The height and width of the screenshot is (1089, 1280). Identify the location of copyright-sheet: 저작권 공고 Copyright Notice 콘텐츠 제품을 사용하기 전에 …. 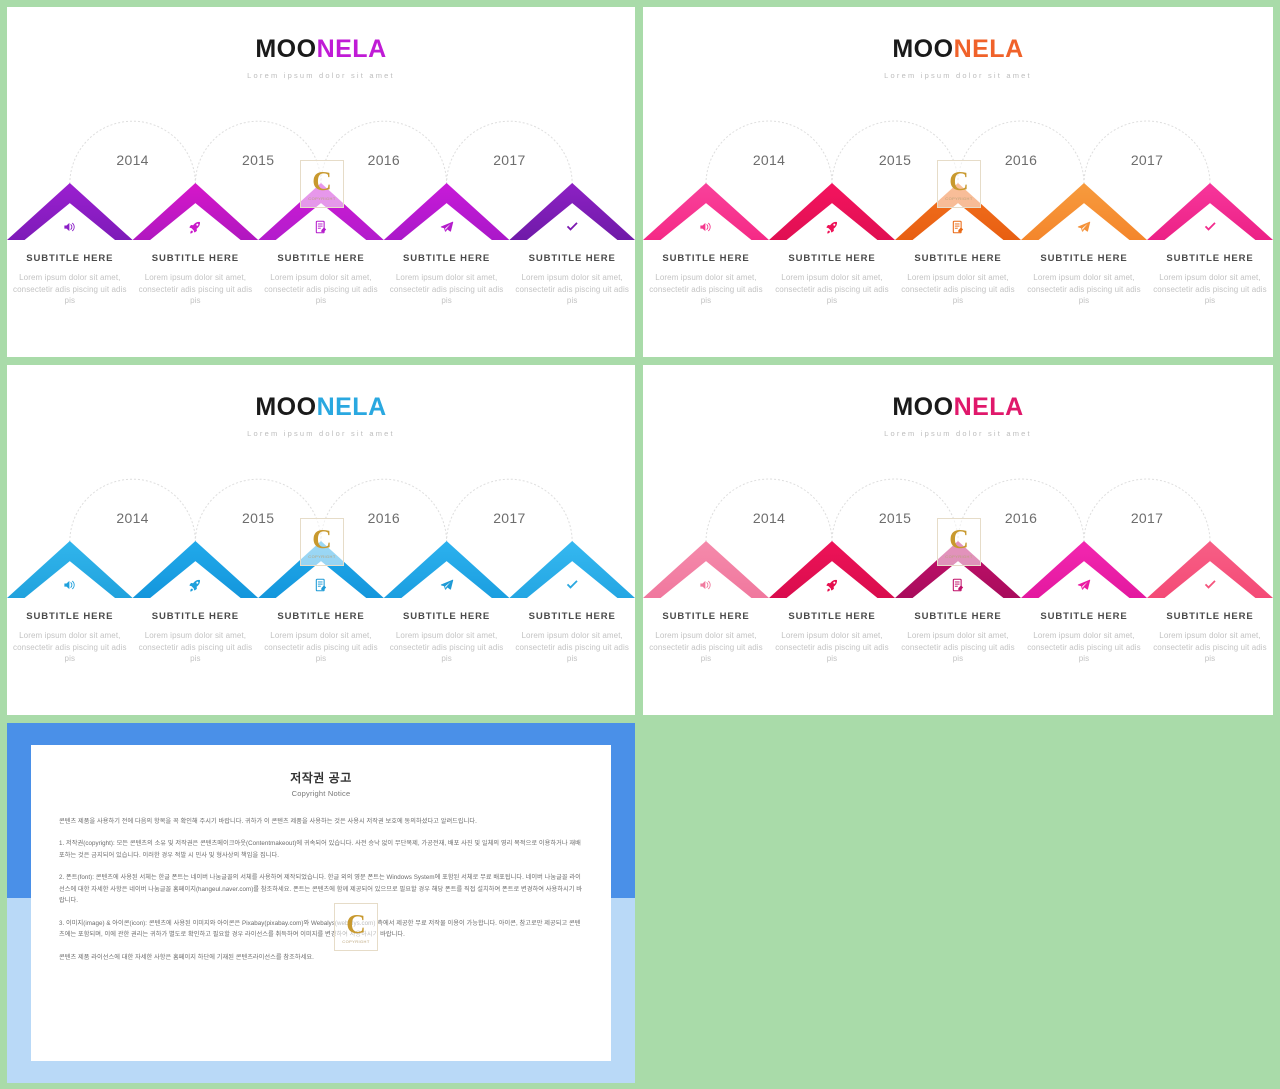
(321, 903).